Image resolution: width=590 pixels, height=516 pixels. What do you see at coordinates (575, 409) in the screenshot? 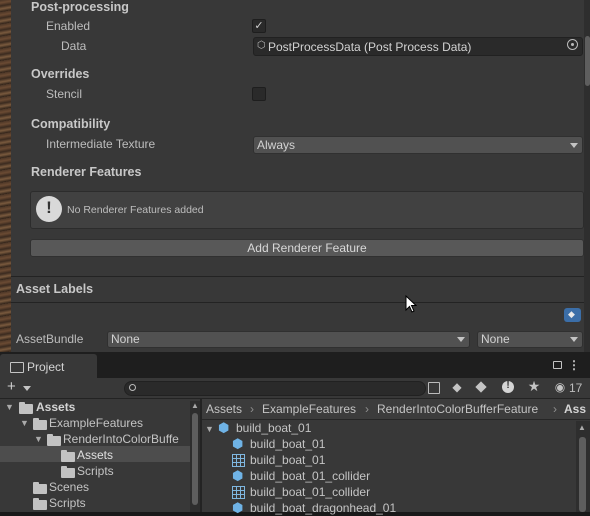
I see `breadcrumb-current: Ass` at bounding box center [575, 409].